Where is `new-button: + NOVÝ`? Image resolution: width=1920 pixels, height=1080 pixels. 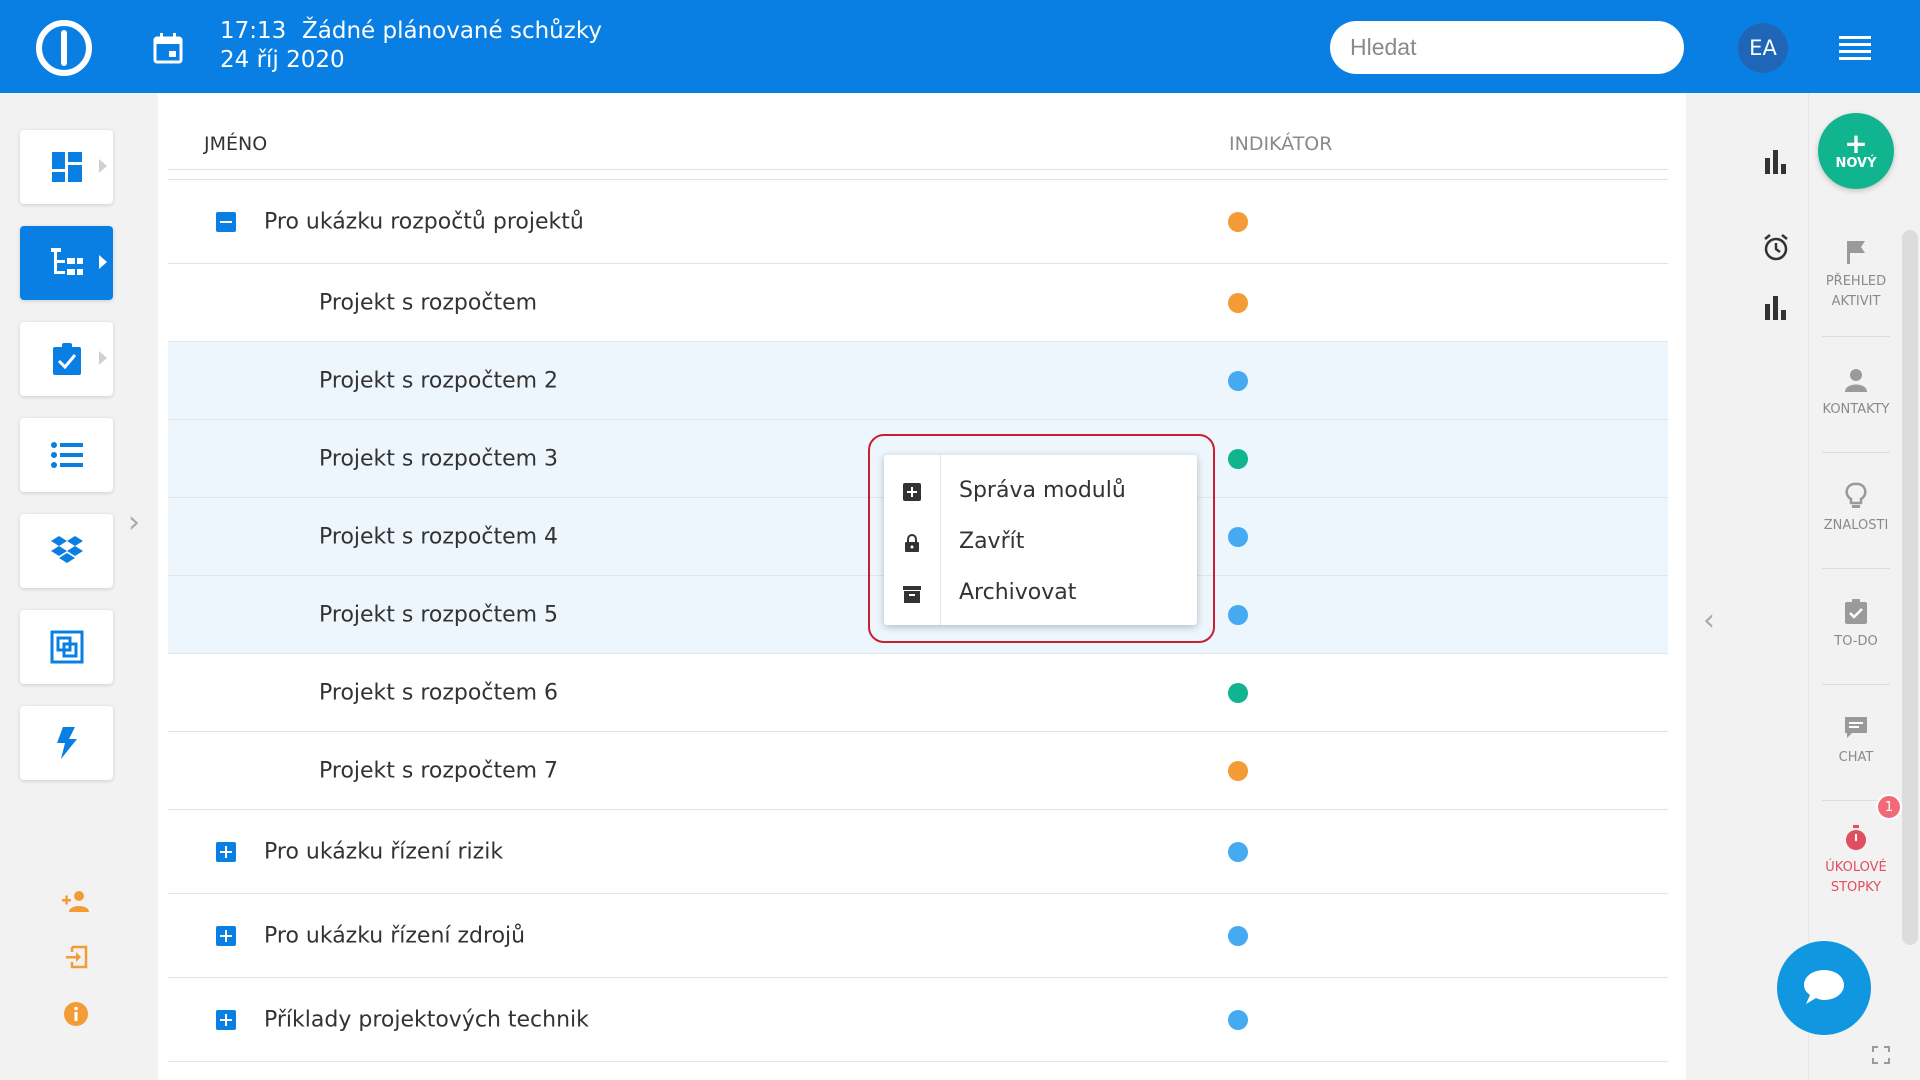 new-button: + NOVÝ is located at coordinates (1856, 151).